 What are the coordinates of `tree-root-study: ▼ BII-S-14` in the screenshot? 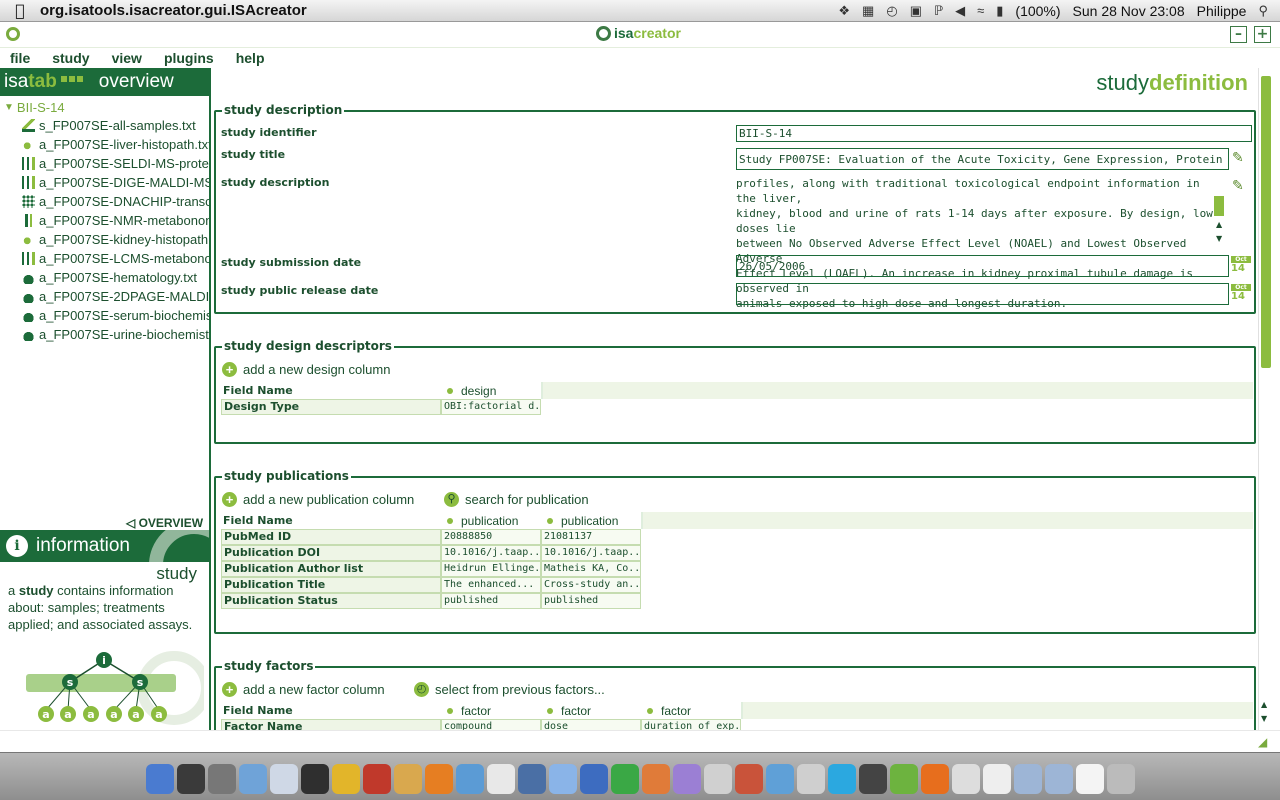 It's located at (104, 107).